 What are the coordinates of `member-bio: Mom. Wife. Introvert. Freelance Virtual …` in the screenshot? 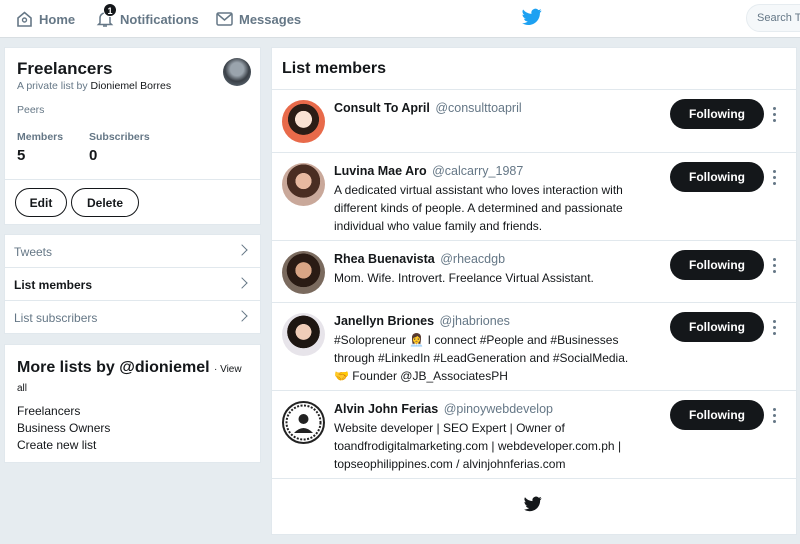 It's located at (464, 278).